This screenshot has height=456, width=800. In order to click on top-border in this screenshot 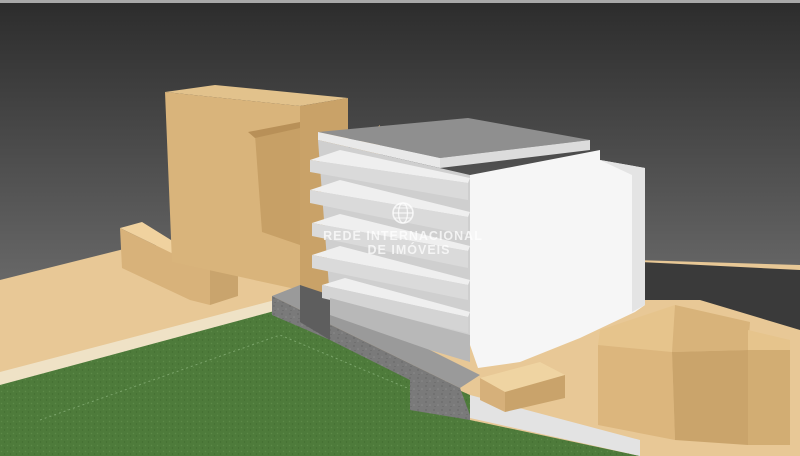, I will do `click(400, 1)`.